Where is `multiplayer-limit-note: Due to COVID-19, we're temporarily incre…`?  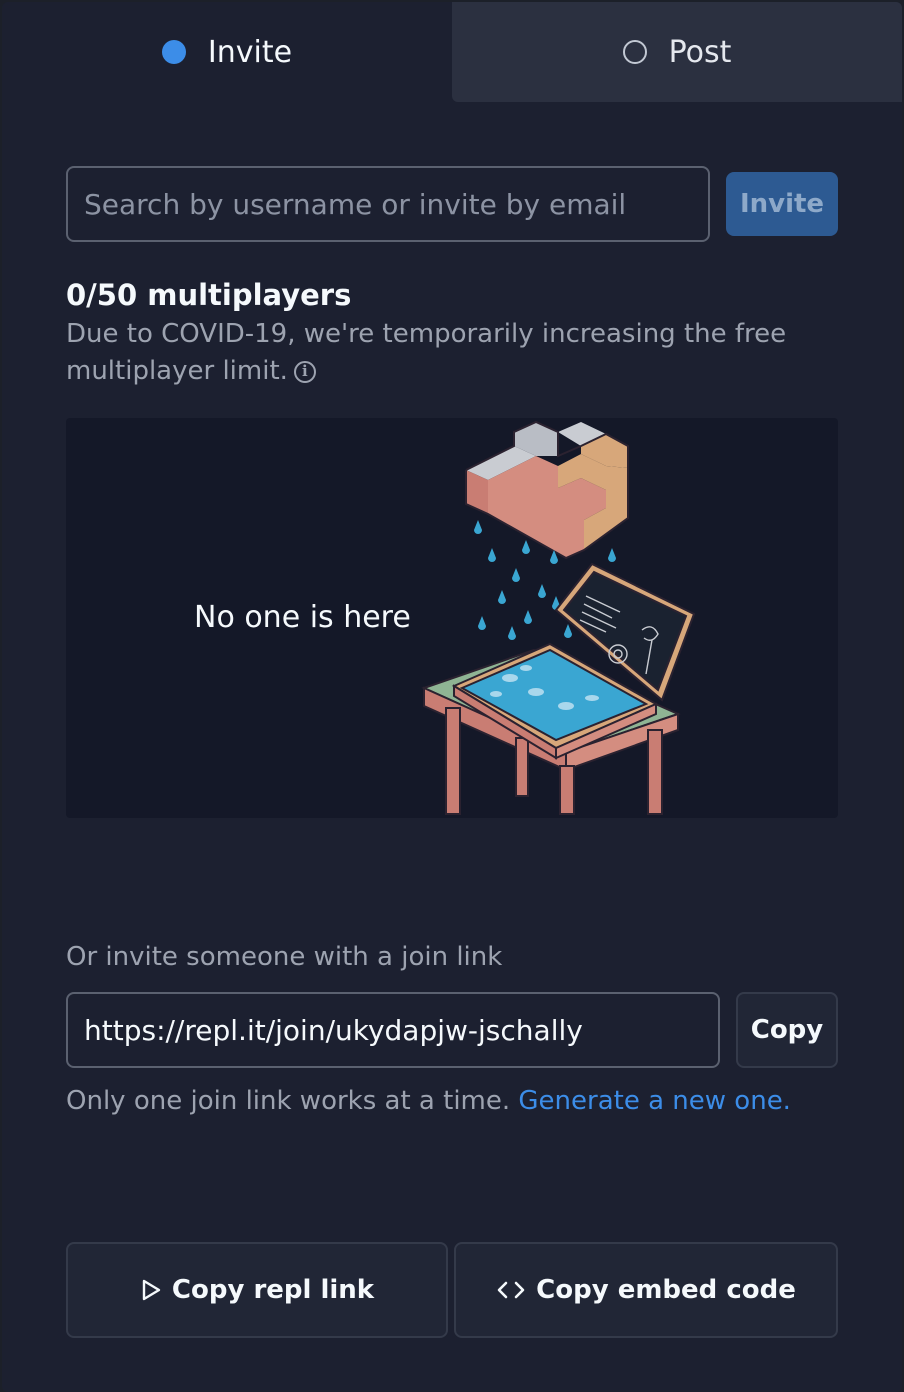
multiplayer-limit-note: Due to COVID-19, we're temporarily incre… is located at coordinates (436, 353).